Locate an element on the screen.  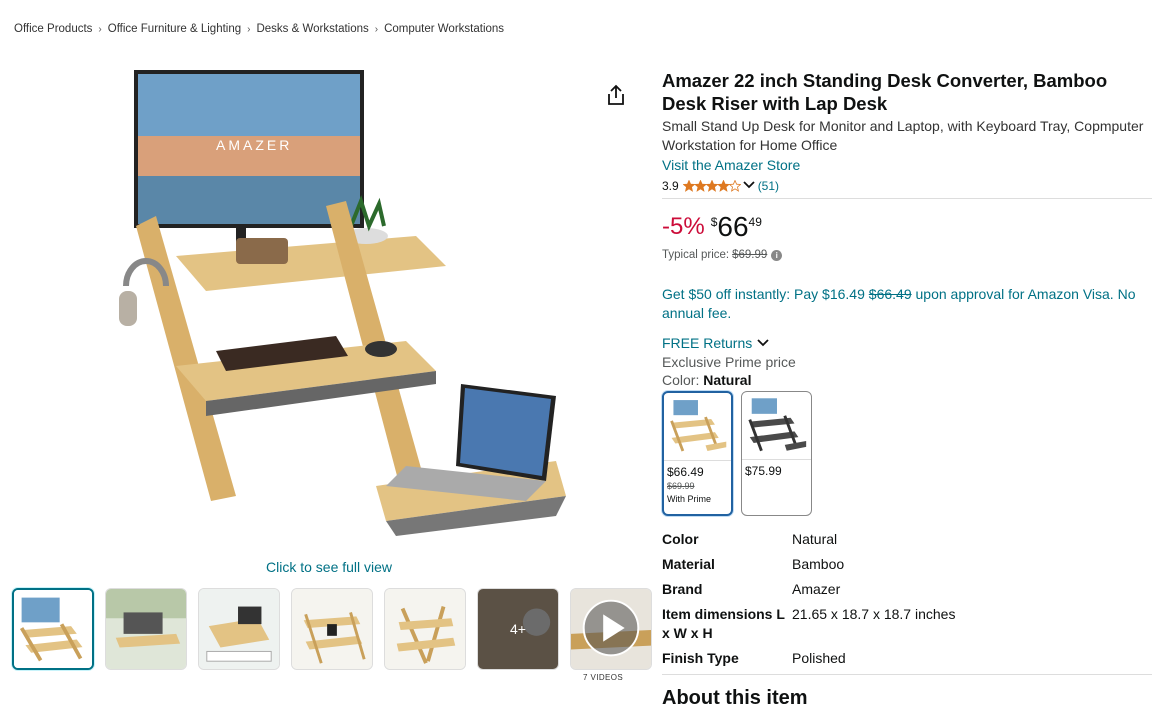
breadcrumb-item: Office Products is located at coordinates (53, 29).